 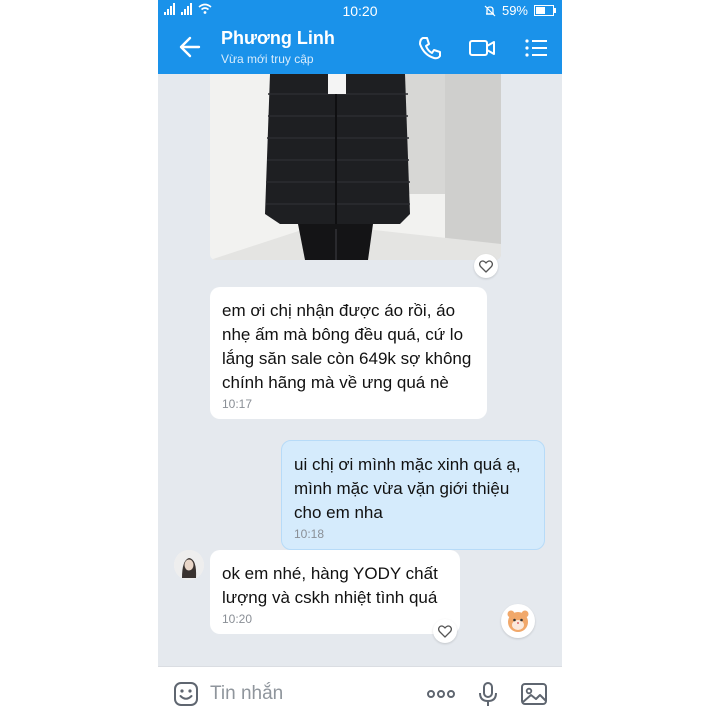 What do you see at coordinates (360, 11) in the screenshot?
I see `status-bar: 10:20 59%` at bounding box center [360, 11].